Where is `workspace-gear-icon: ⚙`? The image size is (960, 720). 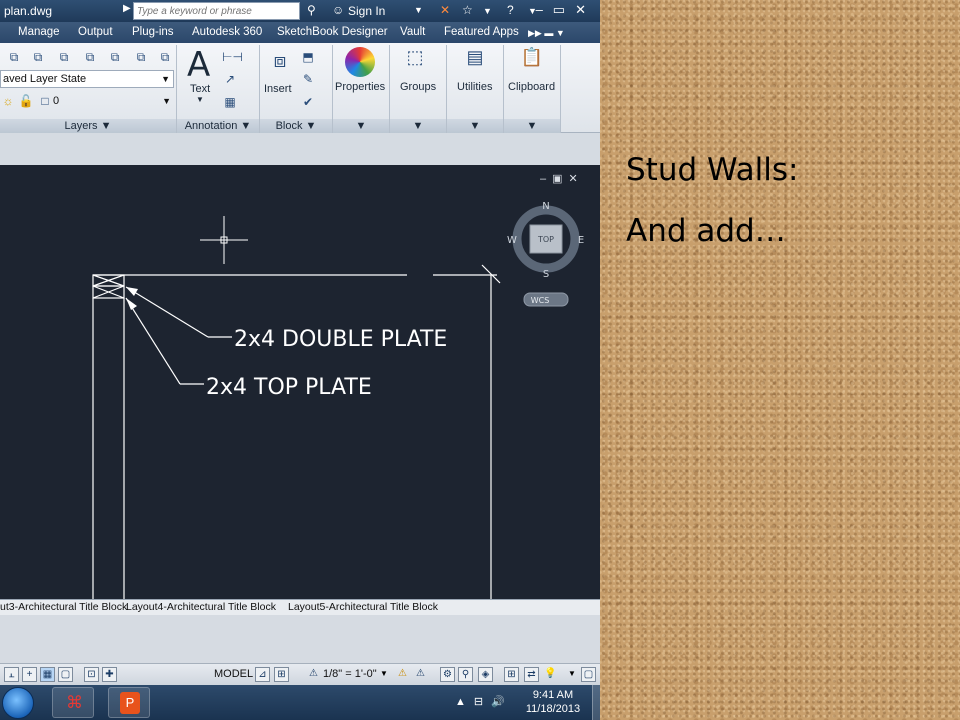
workspace-gear-icon: ⚙ is located at coordinates (447, 674).